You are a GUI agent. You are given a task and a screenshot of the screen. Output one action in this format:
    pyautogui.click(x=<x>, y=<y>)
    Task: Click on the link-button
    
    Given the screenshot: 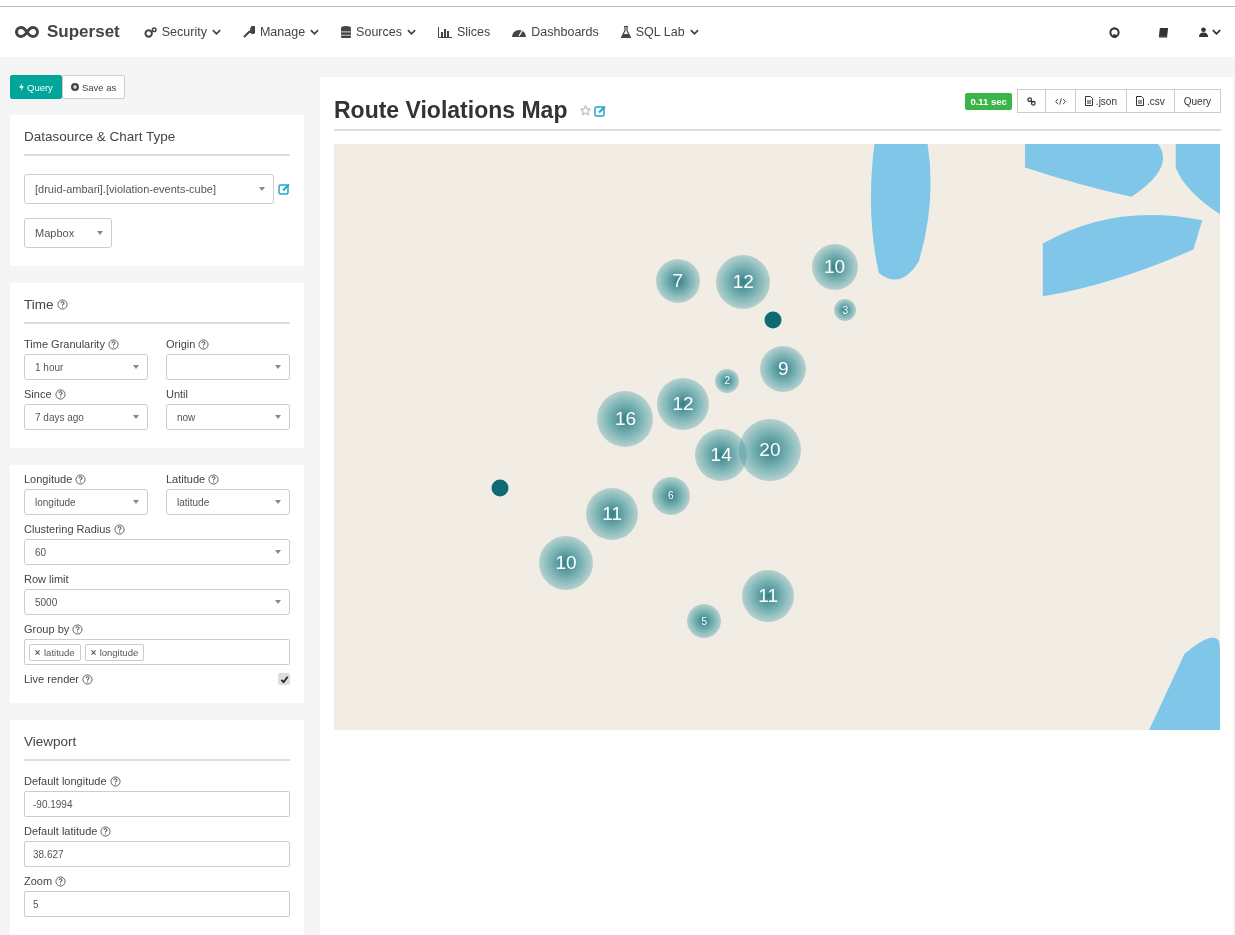 What is the action you would take?
    pyautogui.click(x=1031, y=101)
    